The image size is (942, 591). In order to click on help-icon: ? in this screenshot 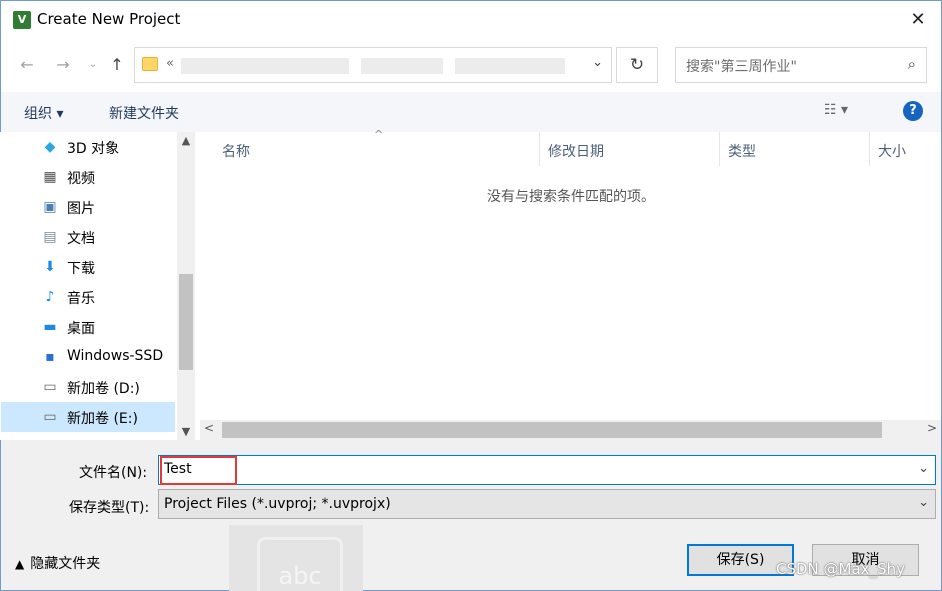, I will do `click(913, 111)`.